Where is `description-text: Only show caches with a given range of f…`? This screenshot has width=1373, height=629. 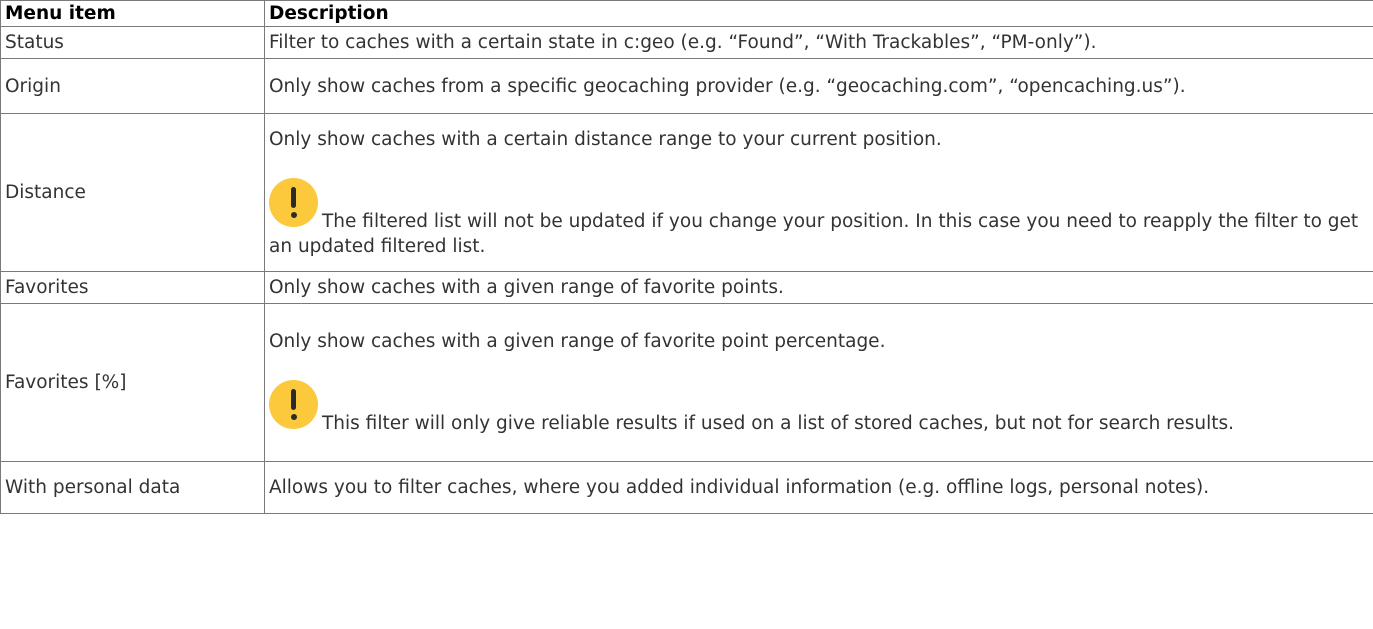 description-text: Only show caches with a given range of f… is located at coordinates (577, 341).